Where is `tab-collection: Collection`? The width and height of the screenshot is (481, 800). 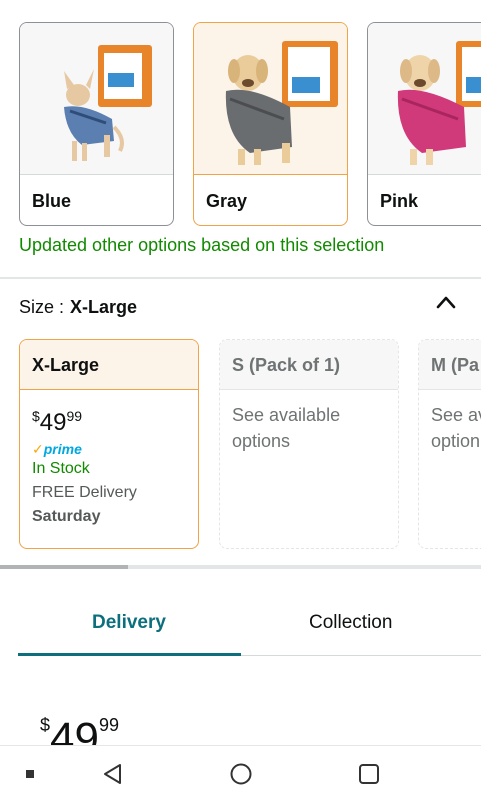 tab-collection: Collection is located at coordinates (350, 623).